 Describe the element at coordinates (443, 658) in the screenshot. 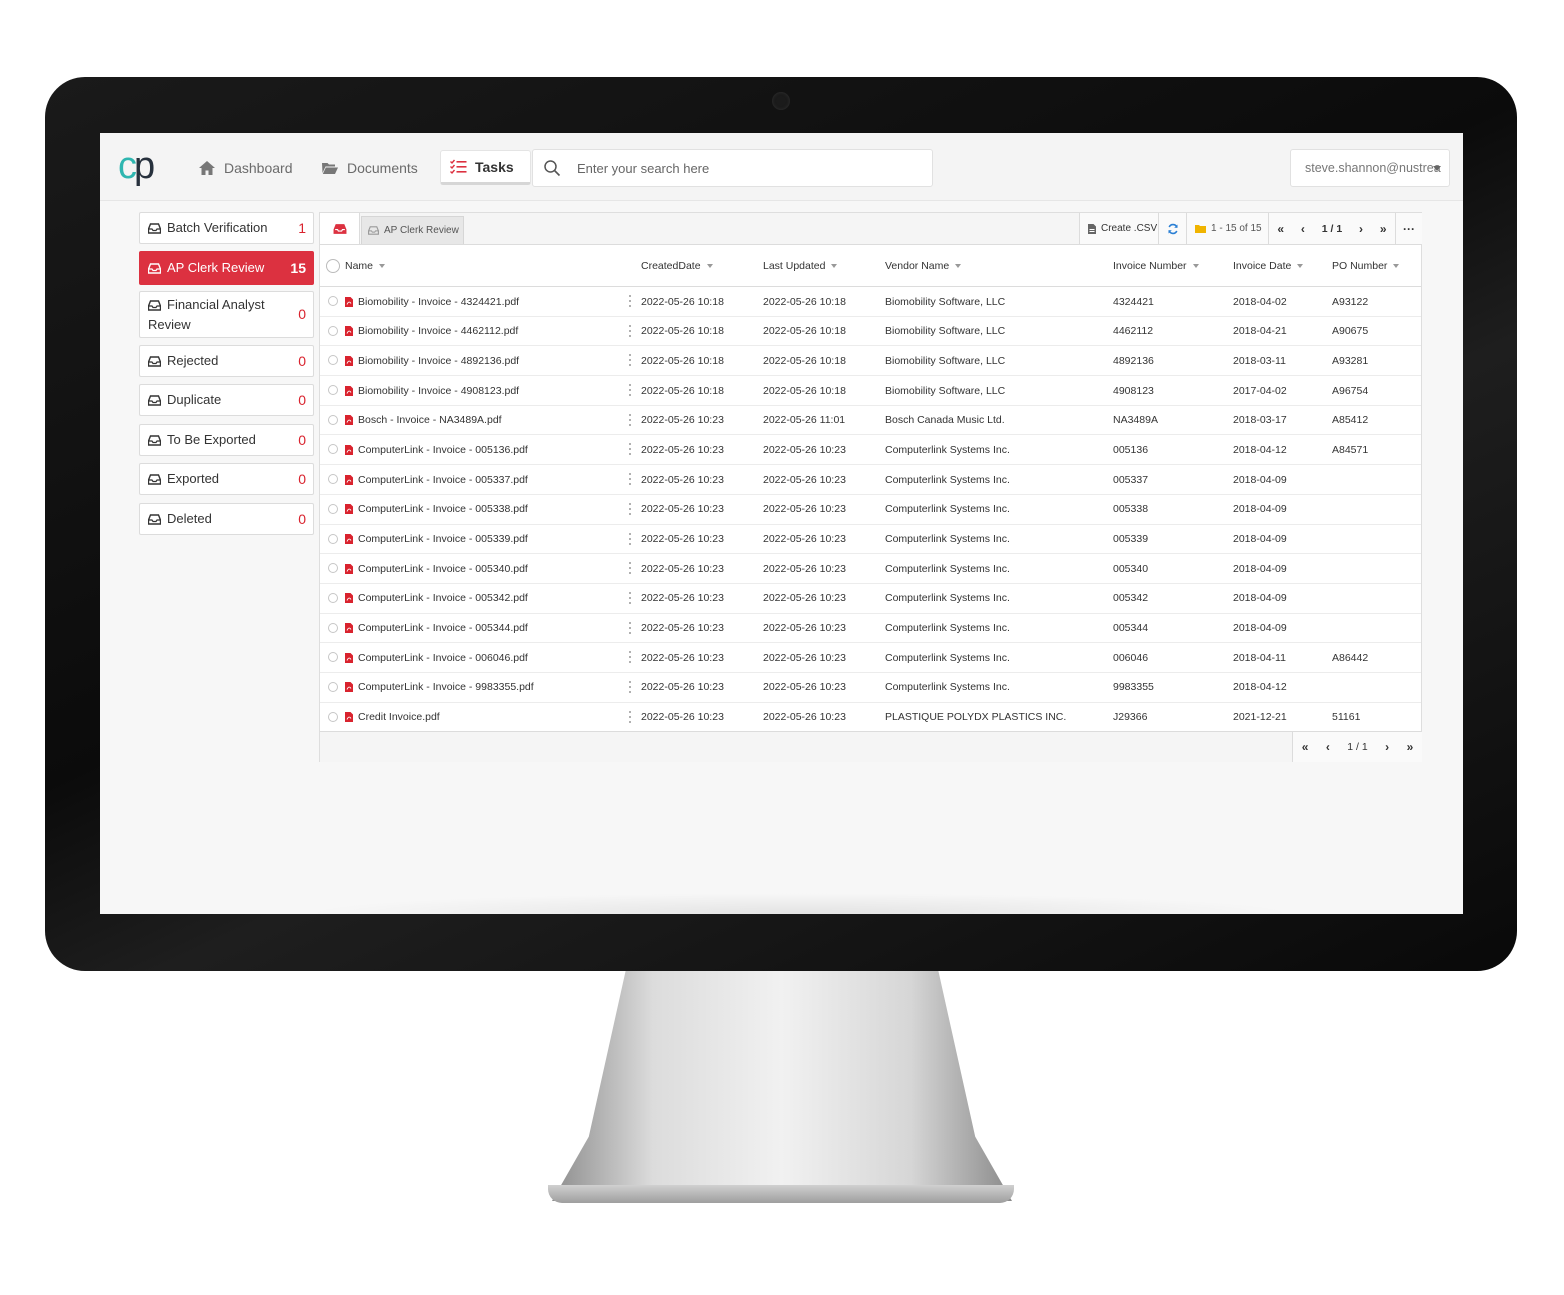

I see `document-name: ComputerLink - Invoice - 006046.pdf` at that location.